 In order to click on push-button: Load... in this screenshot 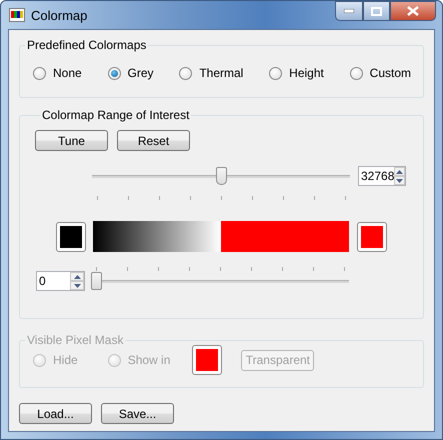, I will do `click(55, 413)`.